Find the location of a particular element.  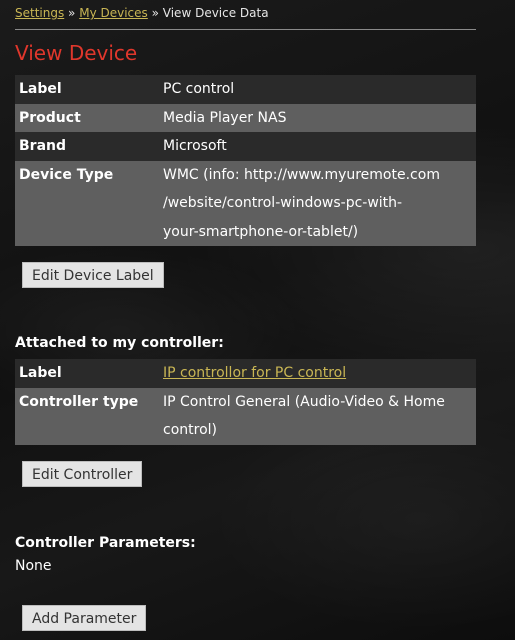

controller-link: IP controllor for PC control is located at coordinates (254, 373).